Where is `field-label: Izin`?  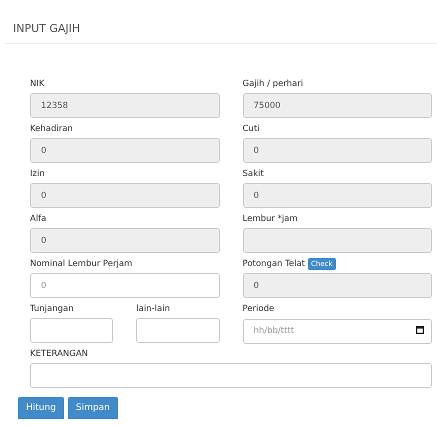 field-label: Izin is located at coordinates (37, 173).